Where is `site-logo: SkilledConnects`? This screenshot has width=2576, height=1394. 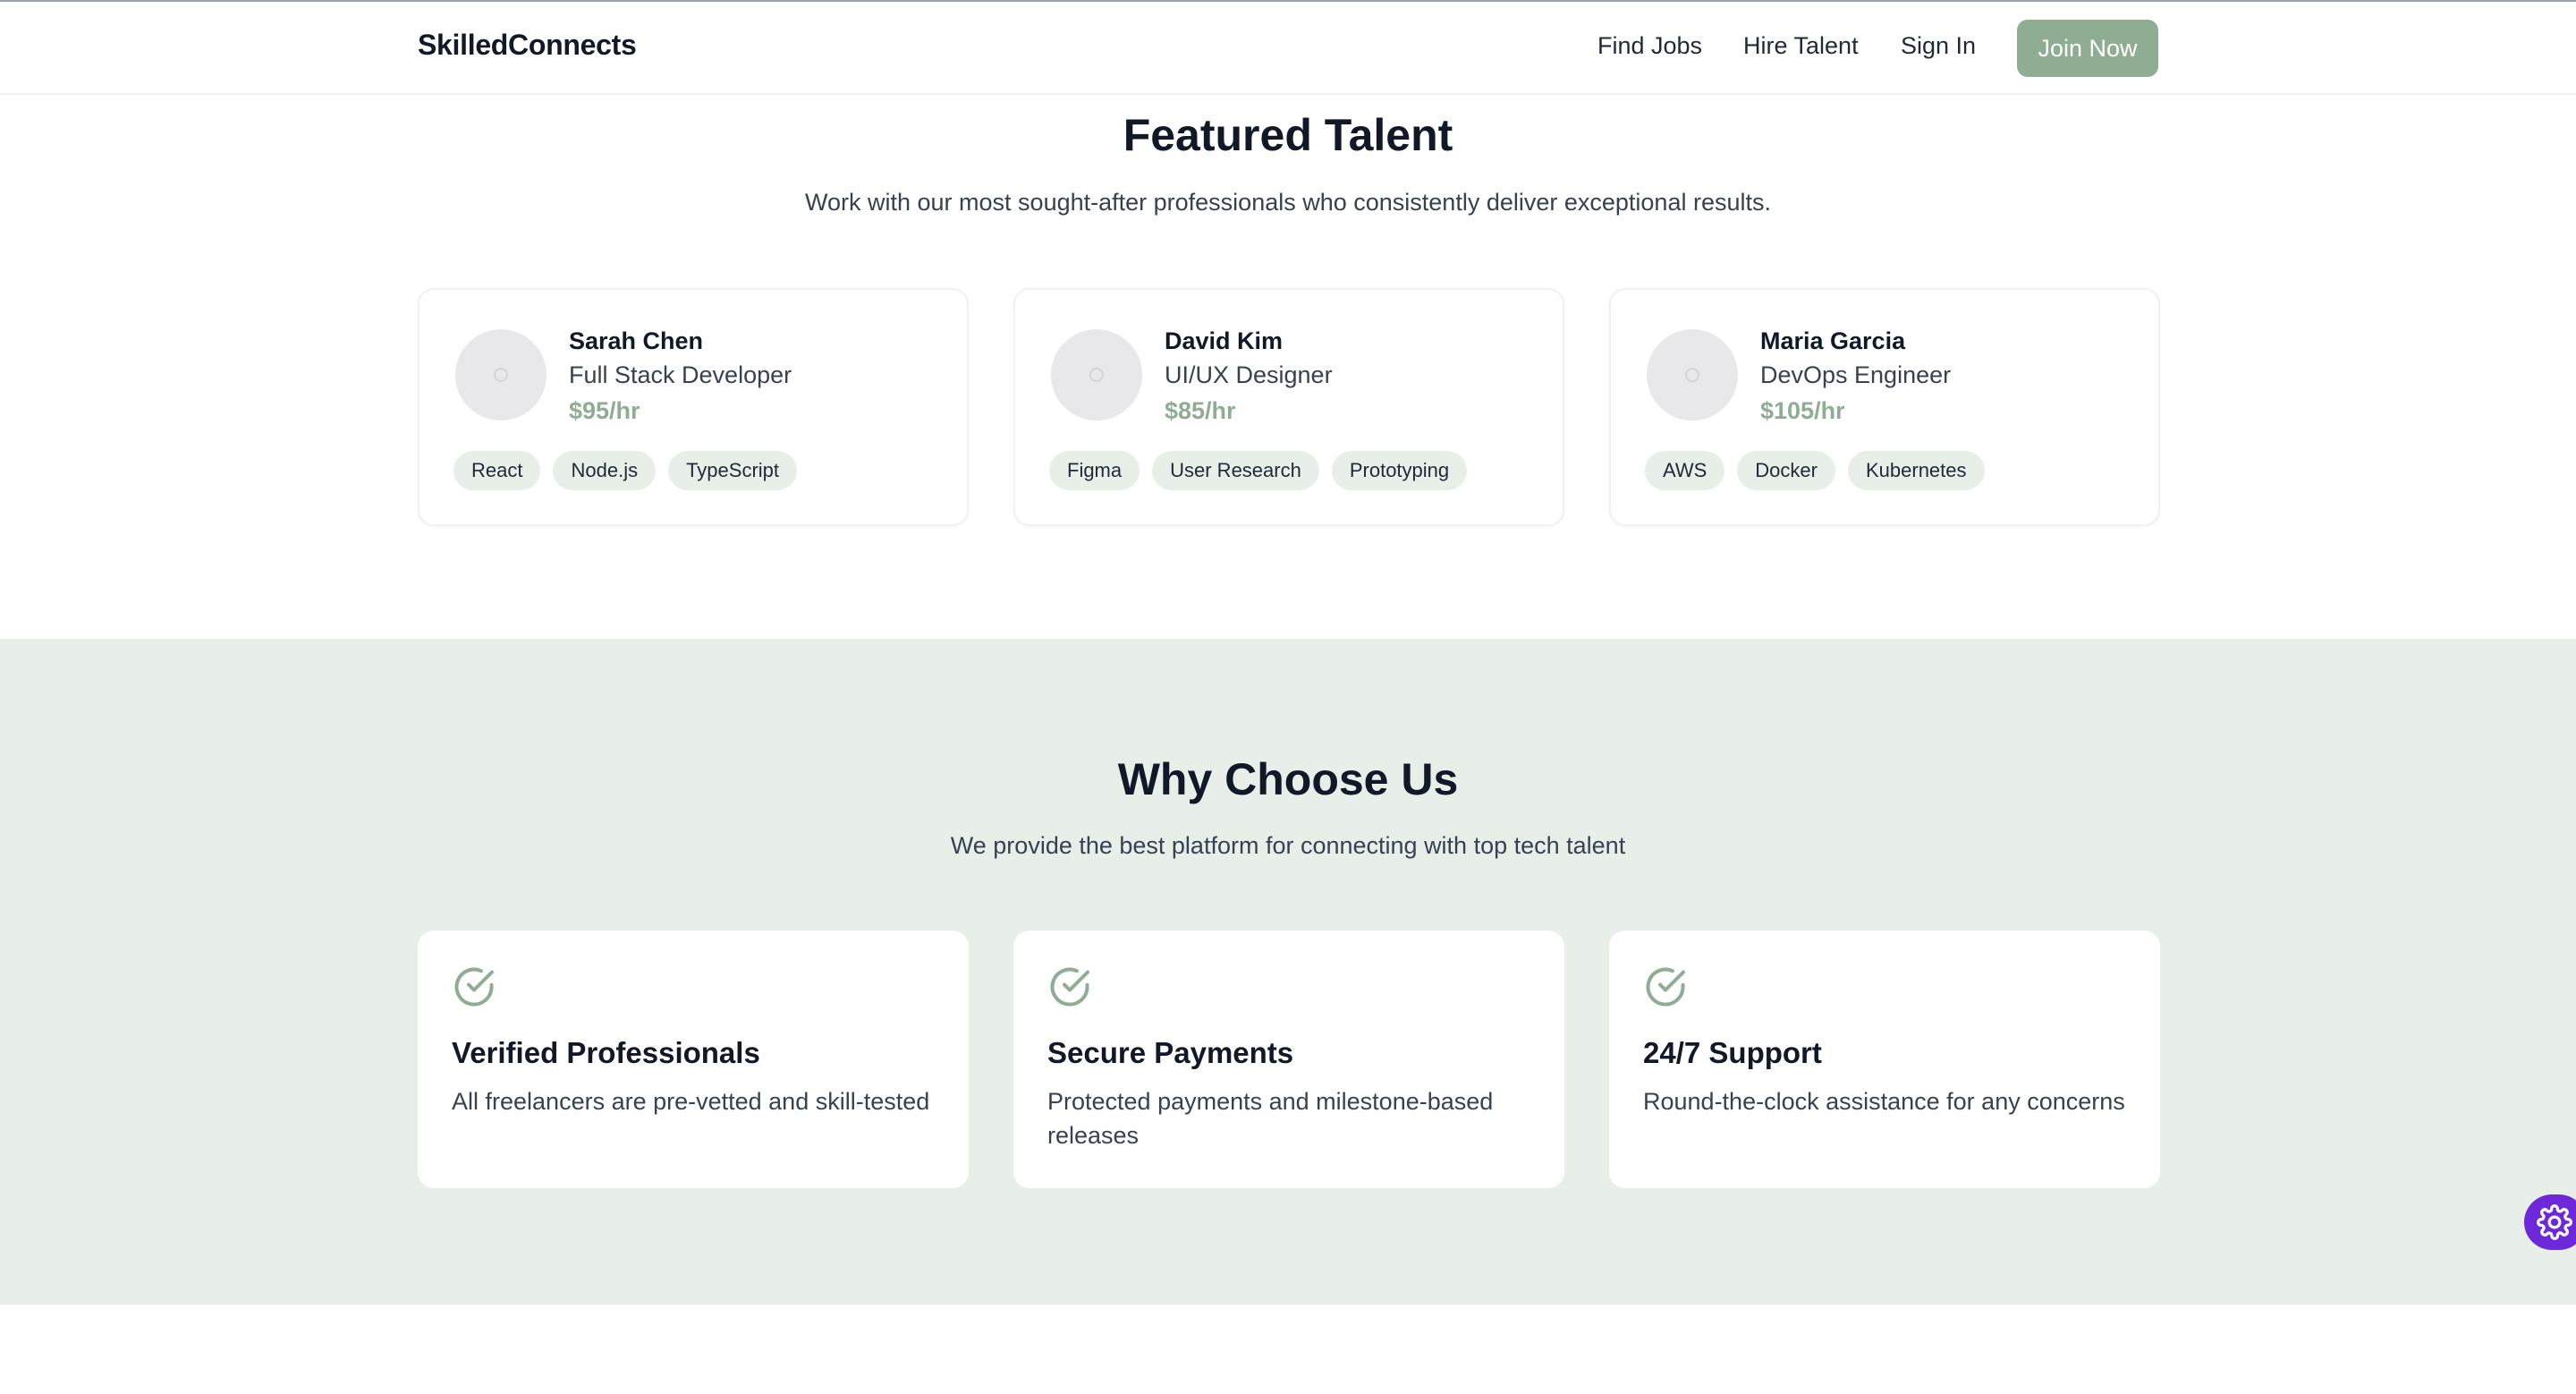 site-logo: SkilledConnects is located at coordinates (527, 45).